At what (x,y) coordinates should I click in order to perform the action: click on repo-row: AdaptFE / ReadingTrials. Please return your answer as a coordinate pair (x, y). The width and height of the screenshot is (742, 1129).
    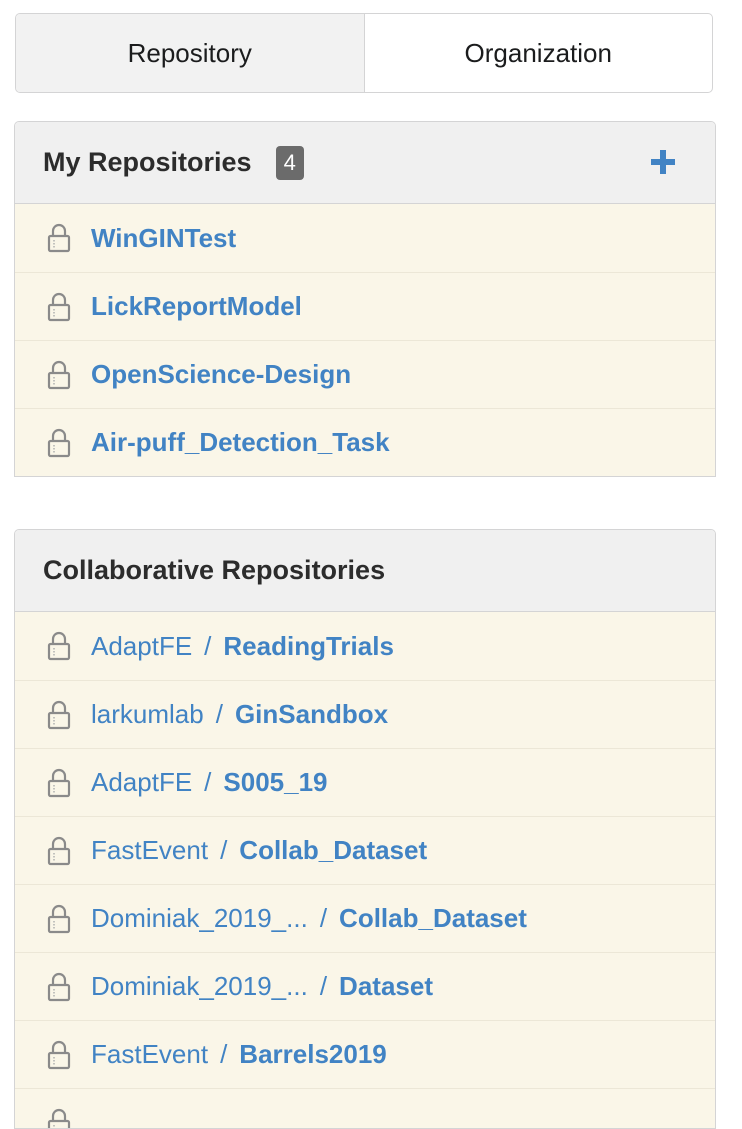
    Looking at the image, I should click on (365, 646).